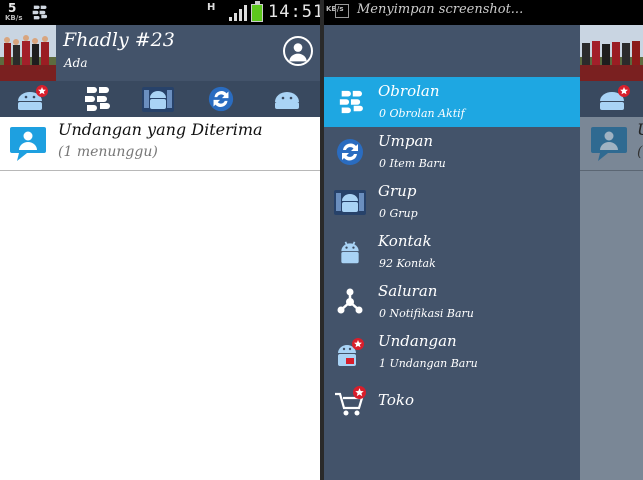 The image size is (643, 480). Describe the element at coordinates (39, 12) in the screenshot. I see `bbm-notification-icon` at that location.